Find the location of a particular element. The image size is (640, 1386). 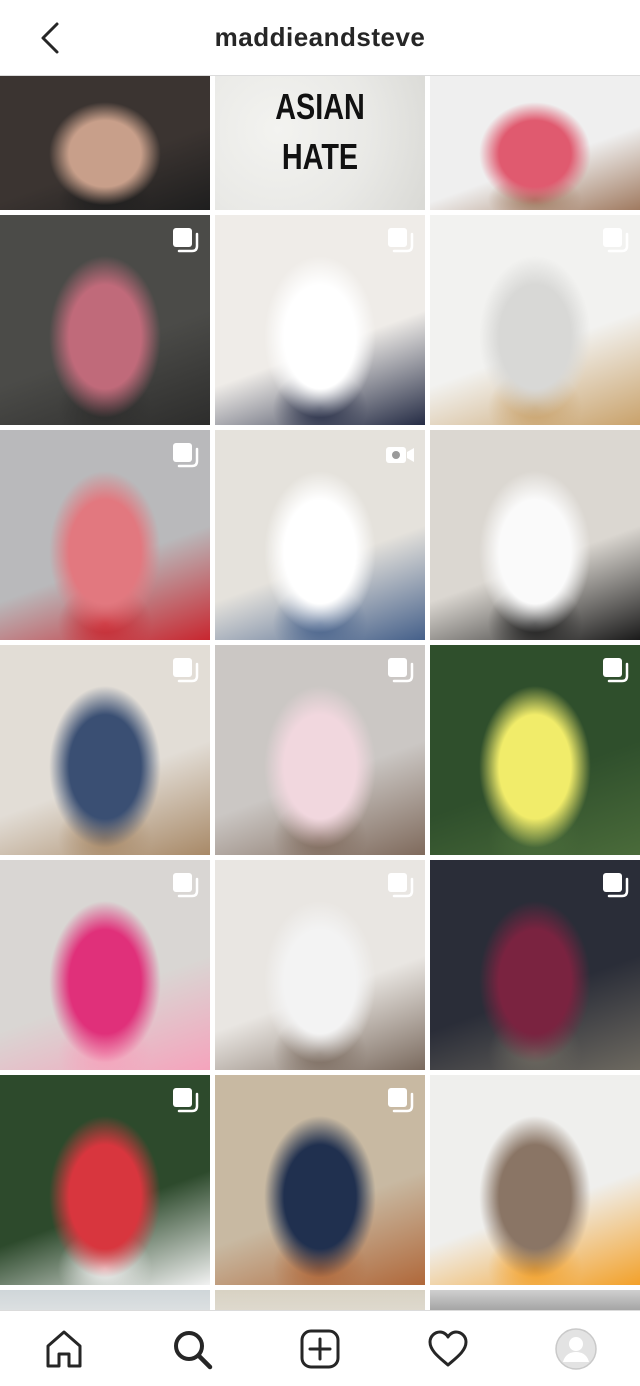

plus-square-icon is located at coordinates (320, 1349).